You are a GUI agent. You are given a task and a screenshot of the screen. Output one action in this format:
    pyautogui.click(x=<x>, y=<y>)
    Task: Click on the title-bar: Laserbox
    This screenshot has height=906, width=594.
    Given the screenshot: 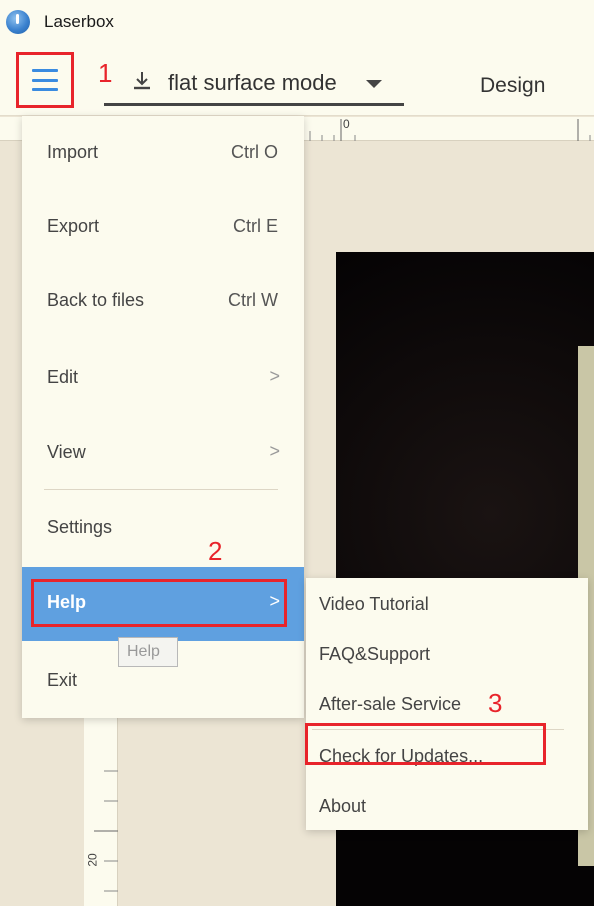 What is the action you would take?
    pyautogui.click(x=297, y=24)
    